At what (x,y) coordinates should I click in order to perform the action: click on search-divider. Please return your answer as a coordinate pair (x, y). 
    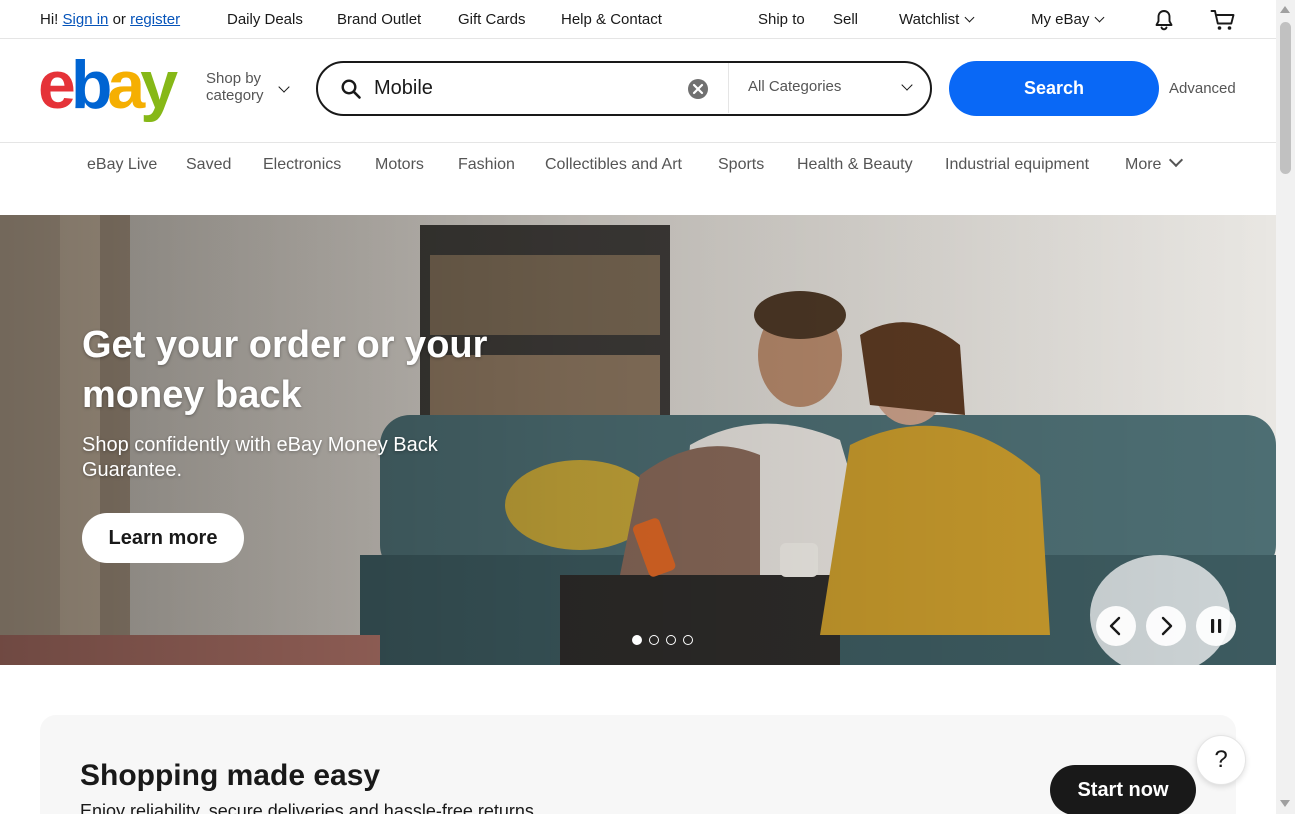
    Looking at the image, I should click on (728, 88).